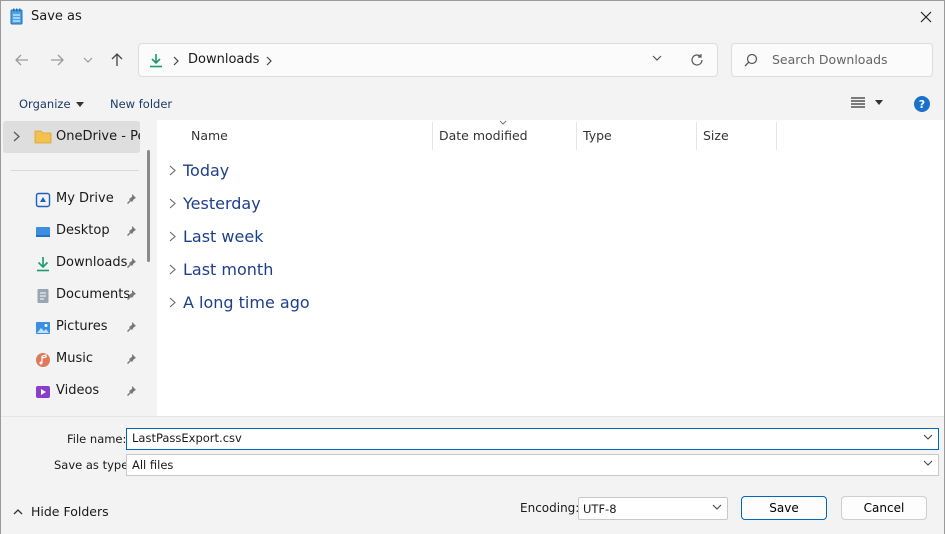  I want to click on sidebar-item-music: Music, so click(71, 360).